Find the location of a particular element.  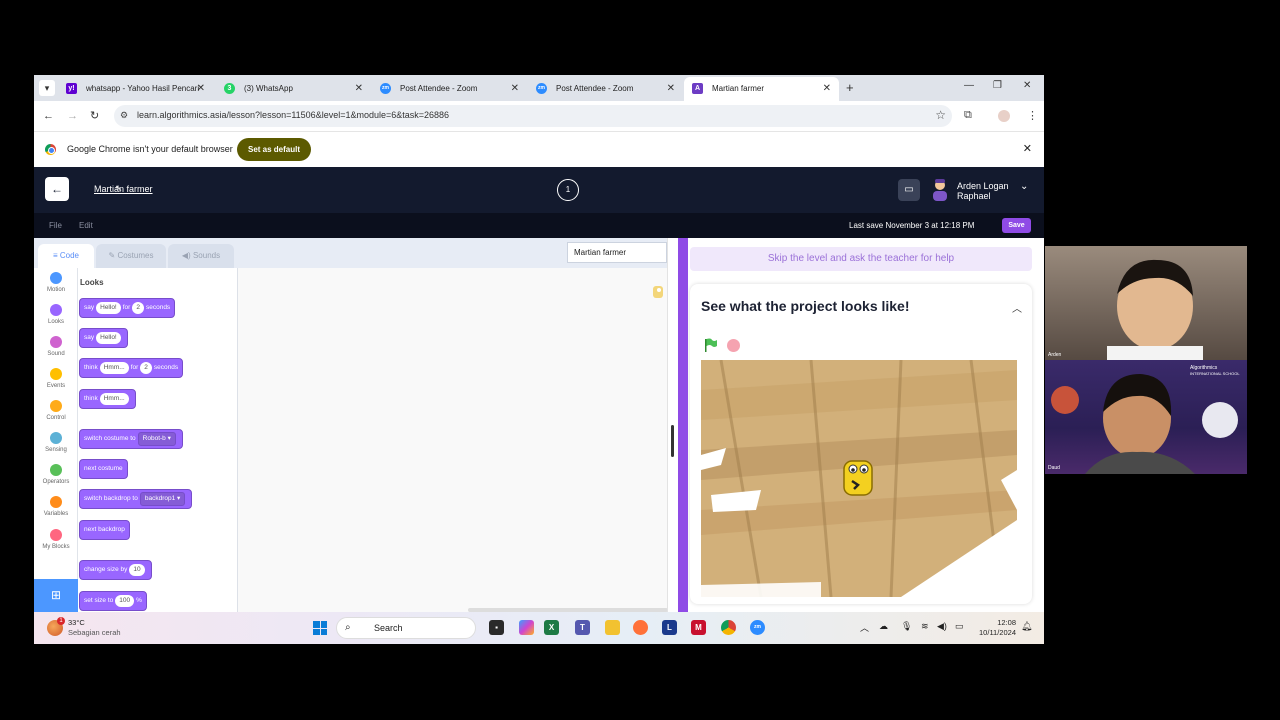

chat-icon: ▭ is located at coordinates (909, 190).